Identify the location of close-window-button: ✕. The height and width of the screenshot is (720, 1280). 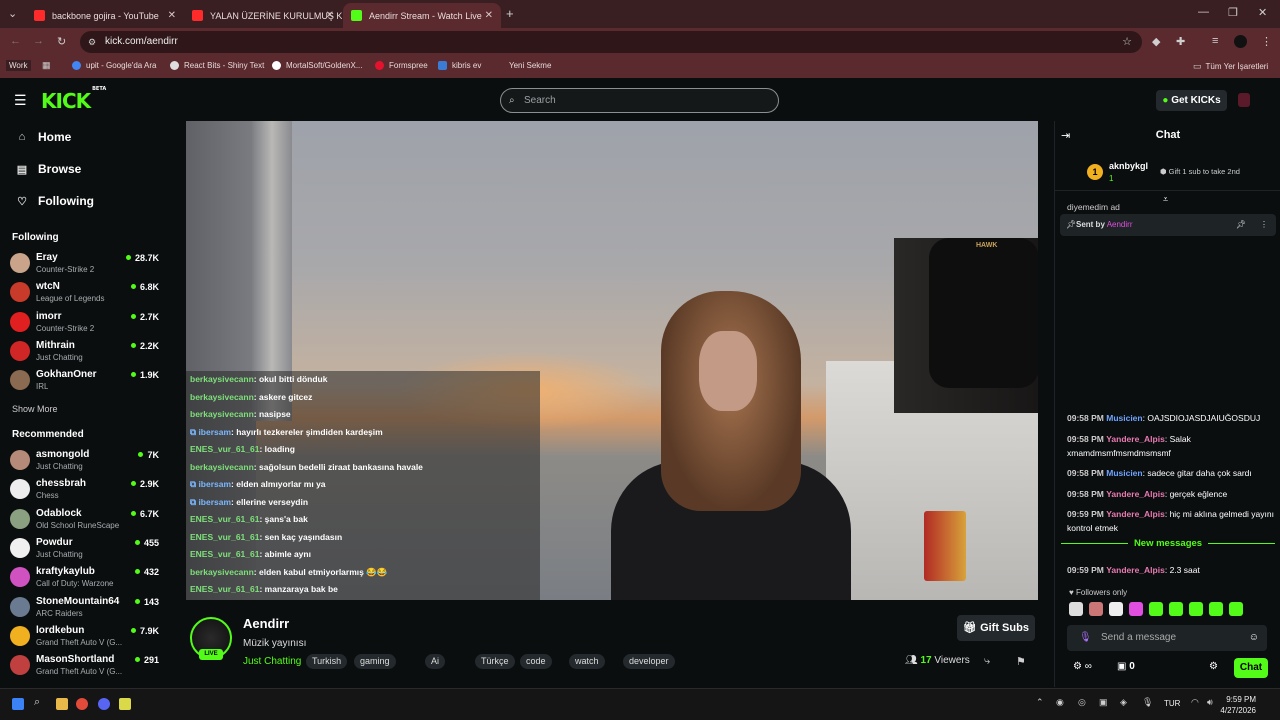
(1262, 12).